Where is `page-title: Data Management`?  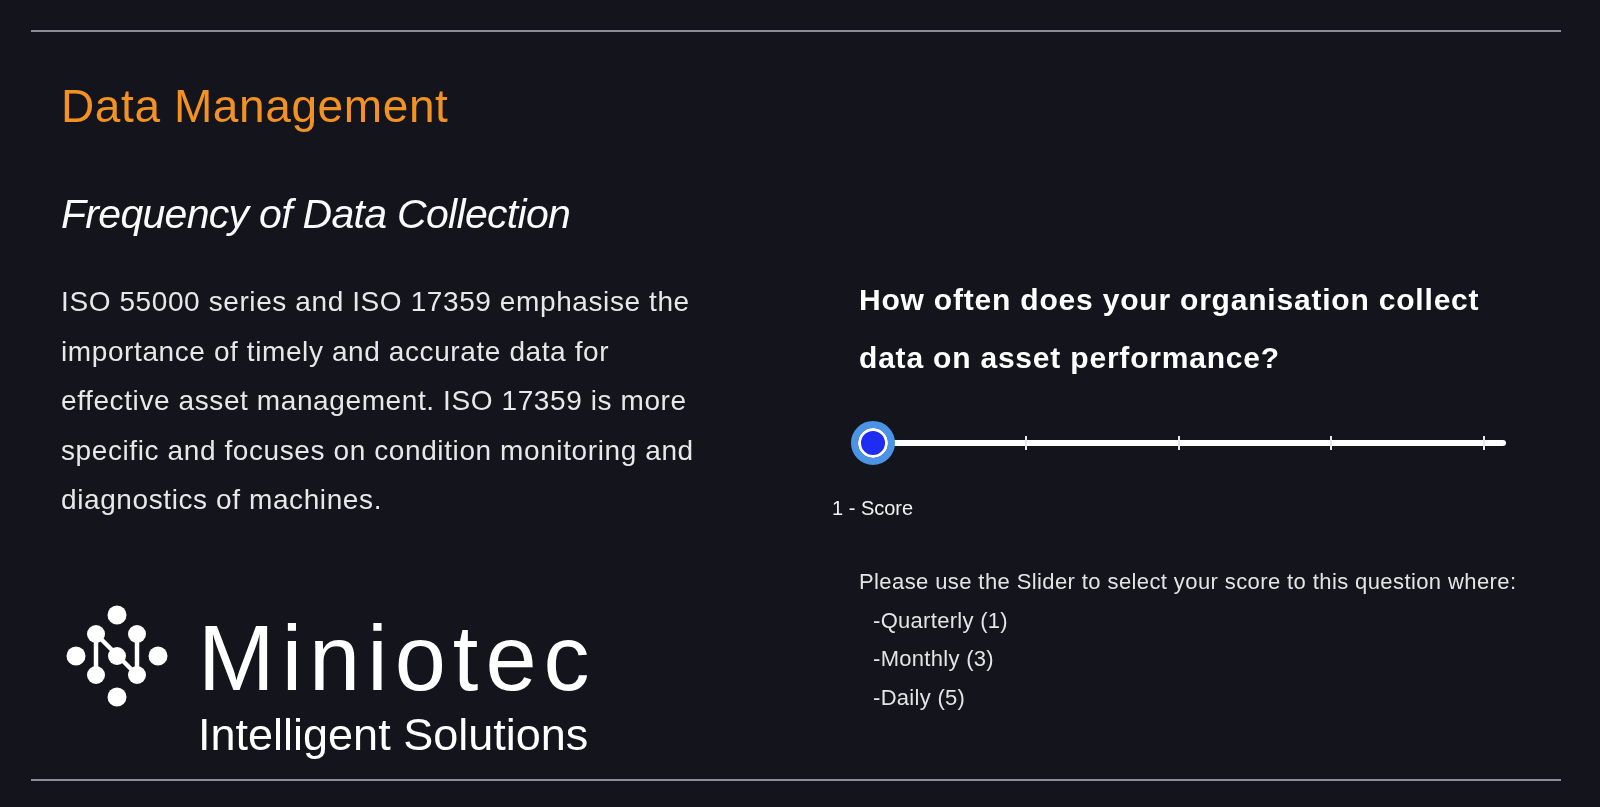 page-title: Data Management is located at coordinates (255, 106).